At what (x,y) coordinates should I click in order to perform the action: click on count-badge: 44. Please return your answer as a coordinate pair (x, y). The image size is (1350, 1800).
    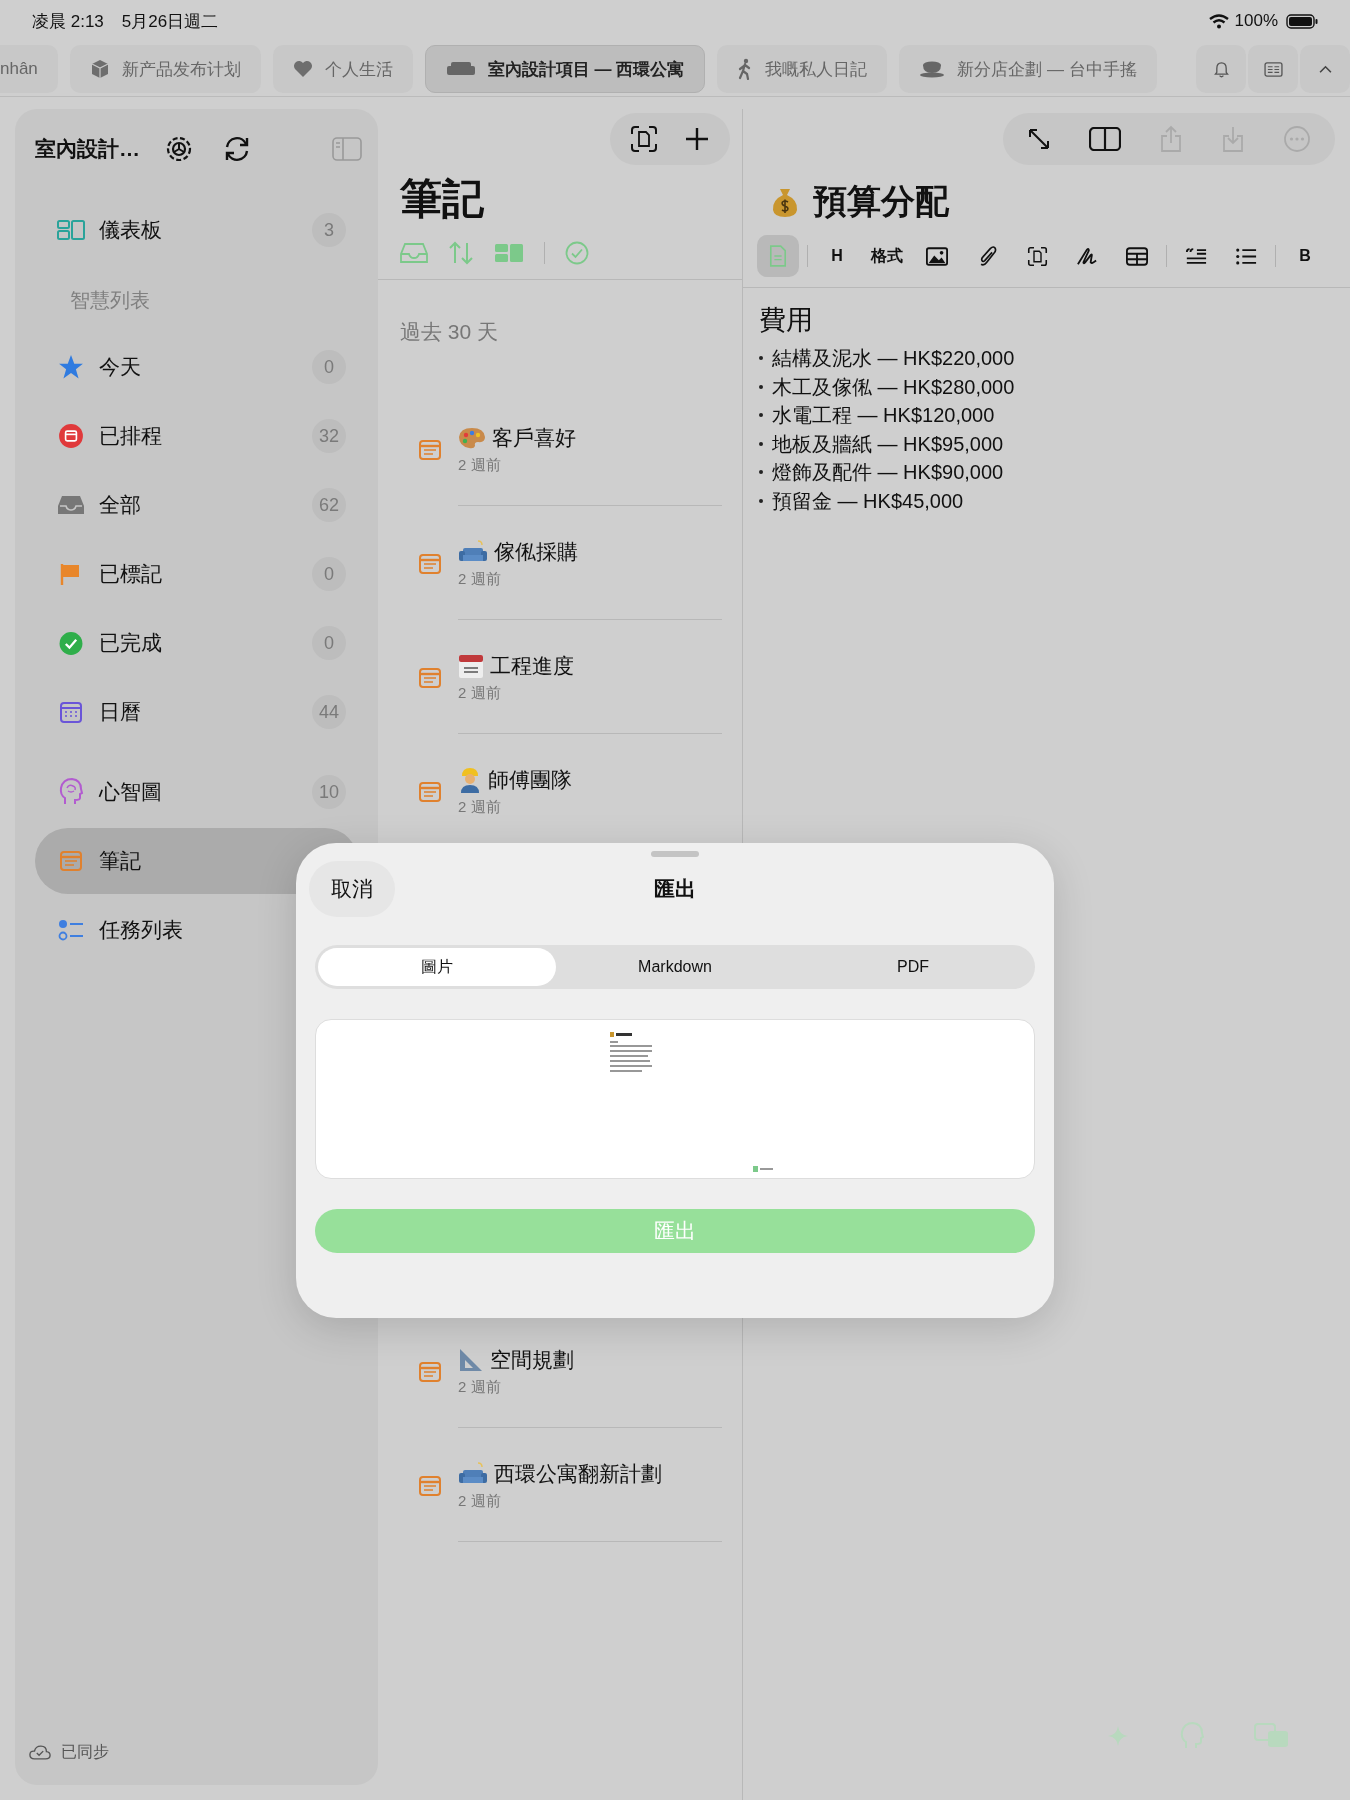
    Looking at the image, I should click on (329, 712).